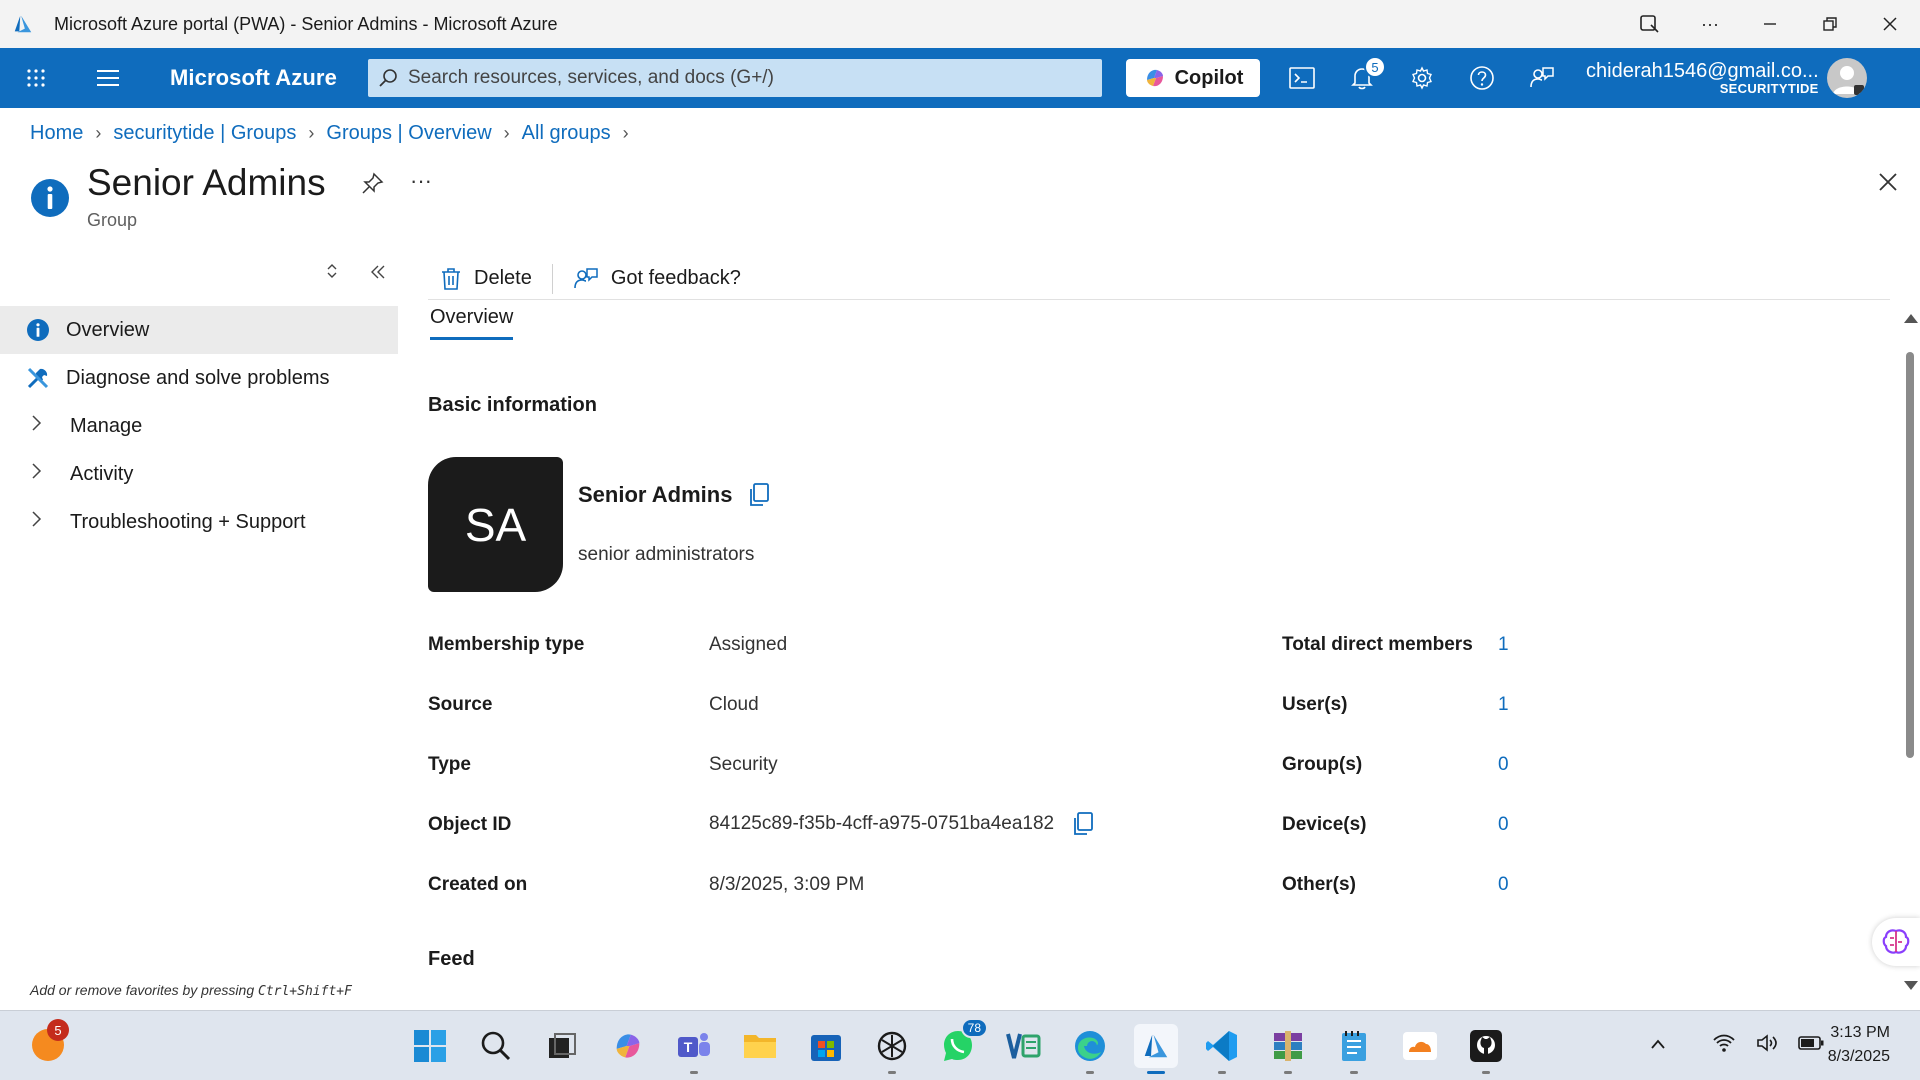 The image size is (1920, 1080). What do you see at coordinates (470, 824) in the screenshot?
I see `prop-label-object-id: Object ID` at bounding box center [470, 824].